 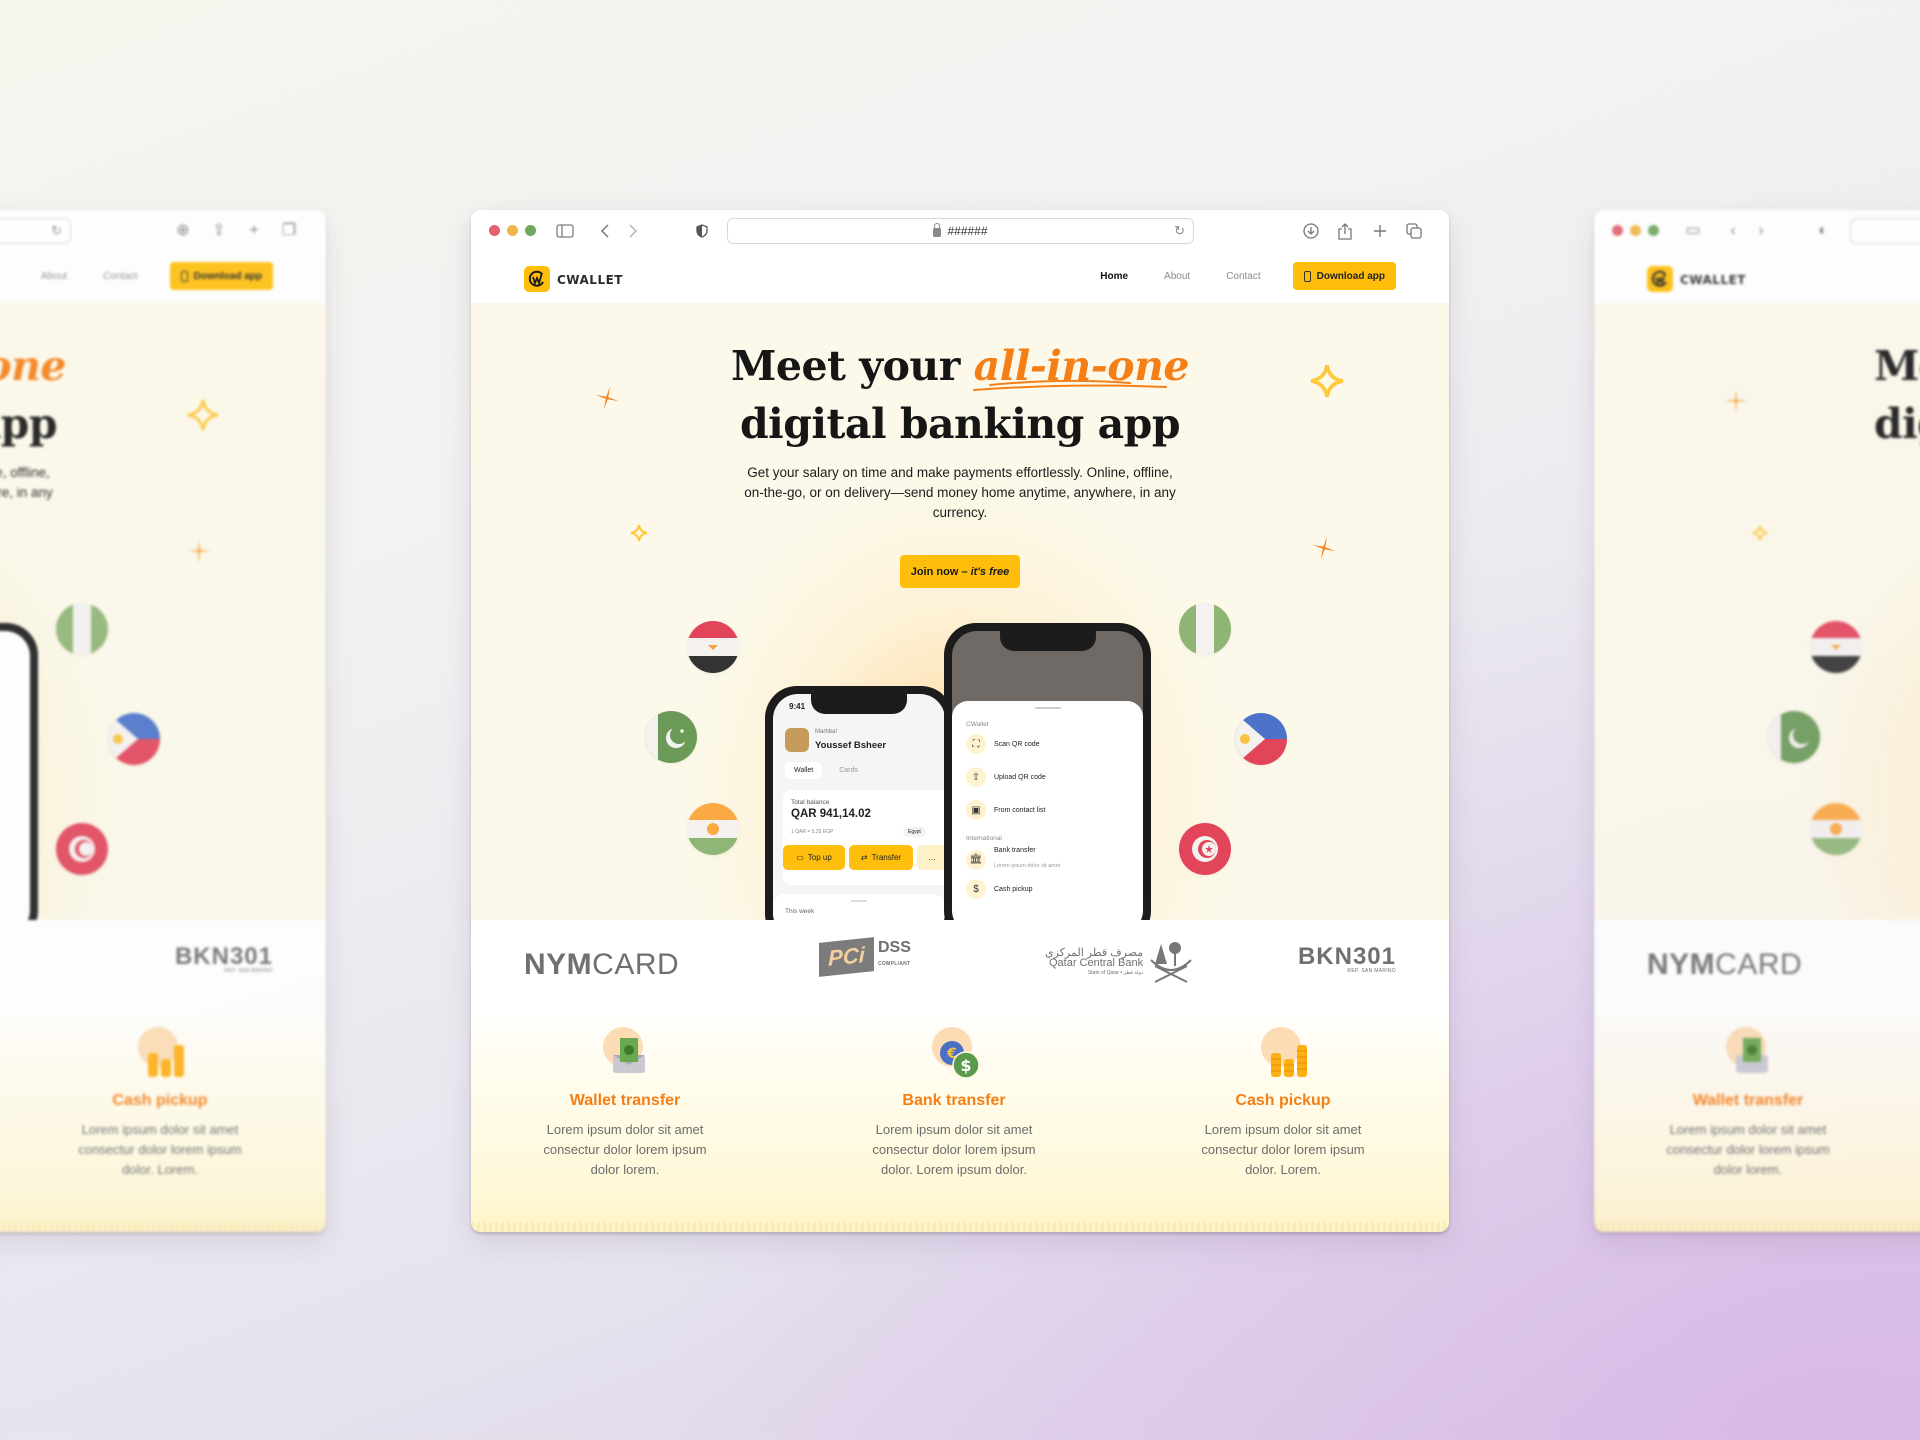 I want to click on maximize-dot, so click(x=1653, y=230).